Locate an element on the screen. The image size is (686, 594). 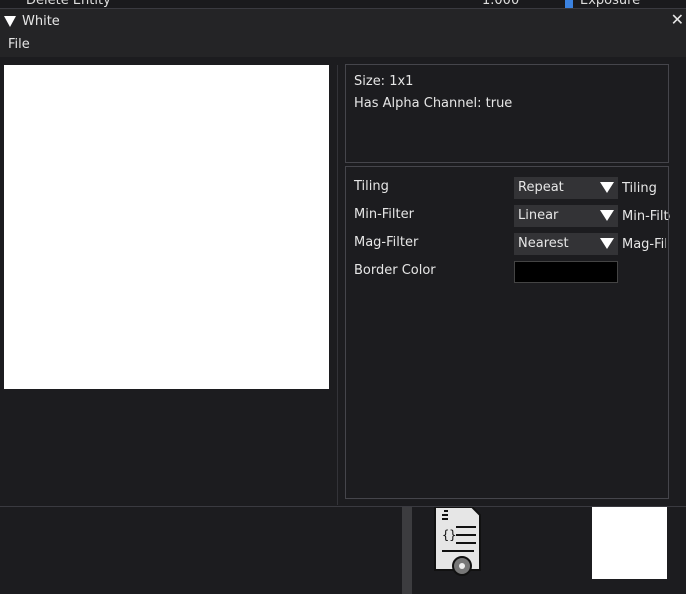
mag-filter-dropdown: Nearest is located at coordinates (566, 244).